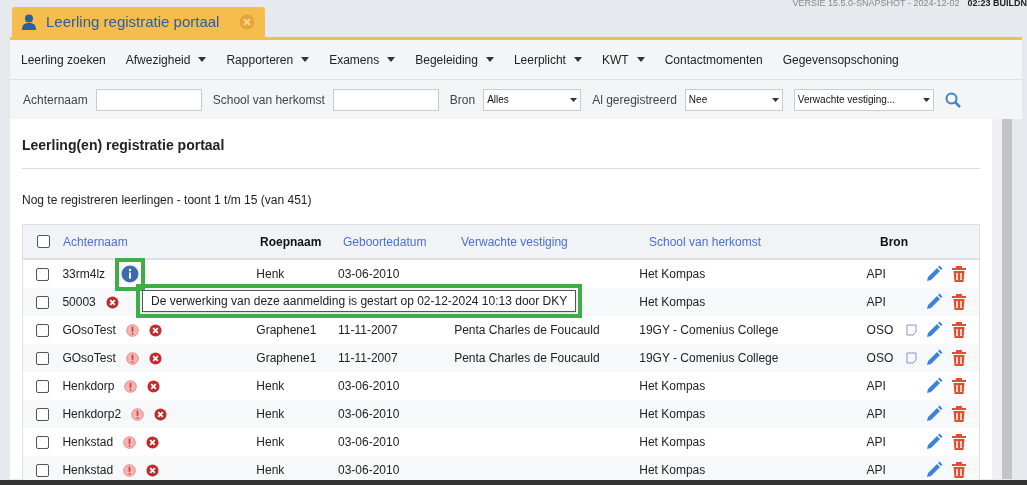 This screenshot has width=1027, height=485. I want to click on search-icon, so click(952, 99).